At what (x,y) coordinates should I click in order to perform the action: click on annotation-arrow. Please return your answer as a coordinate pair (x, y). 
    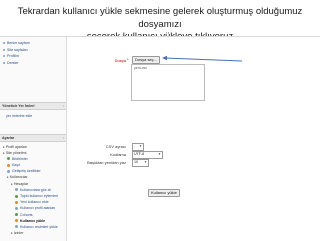
    Looking at the image, I should click on (202, 58).